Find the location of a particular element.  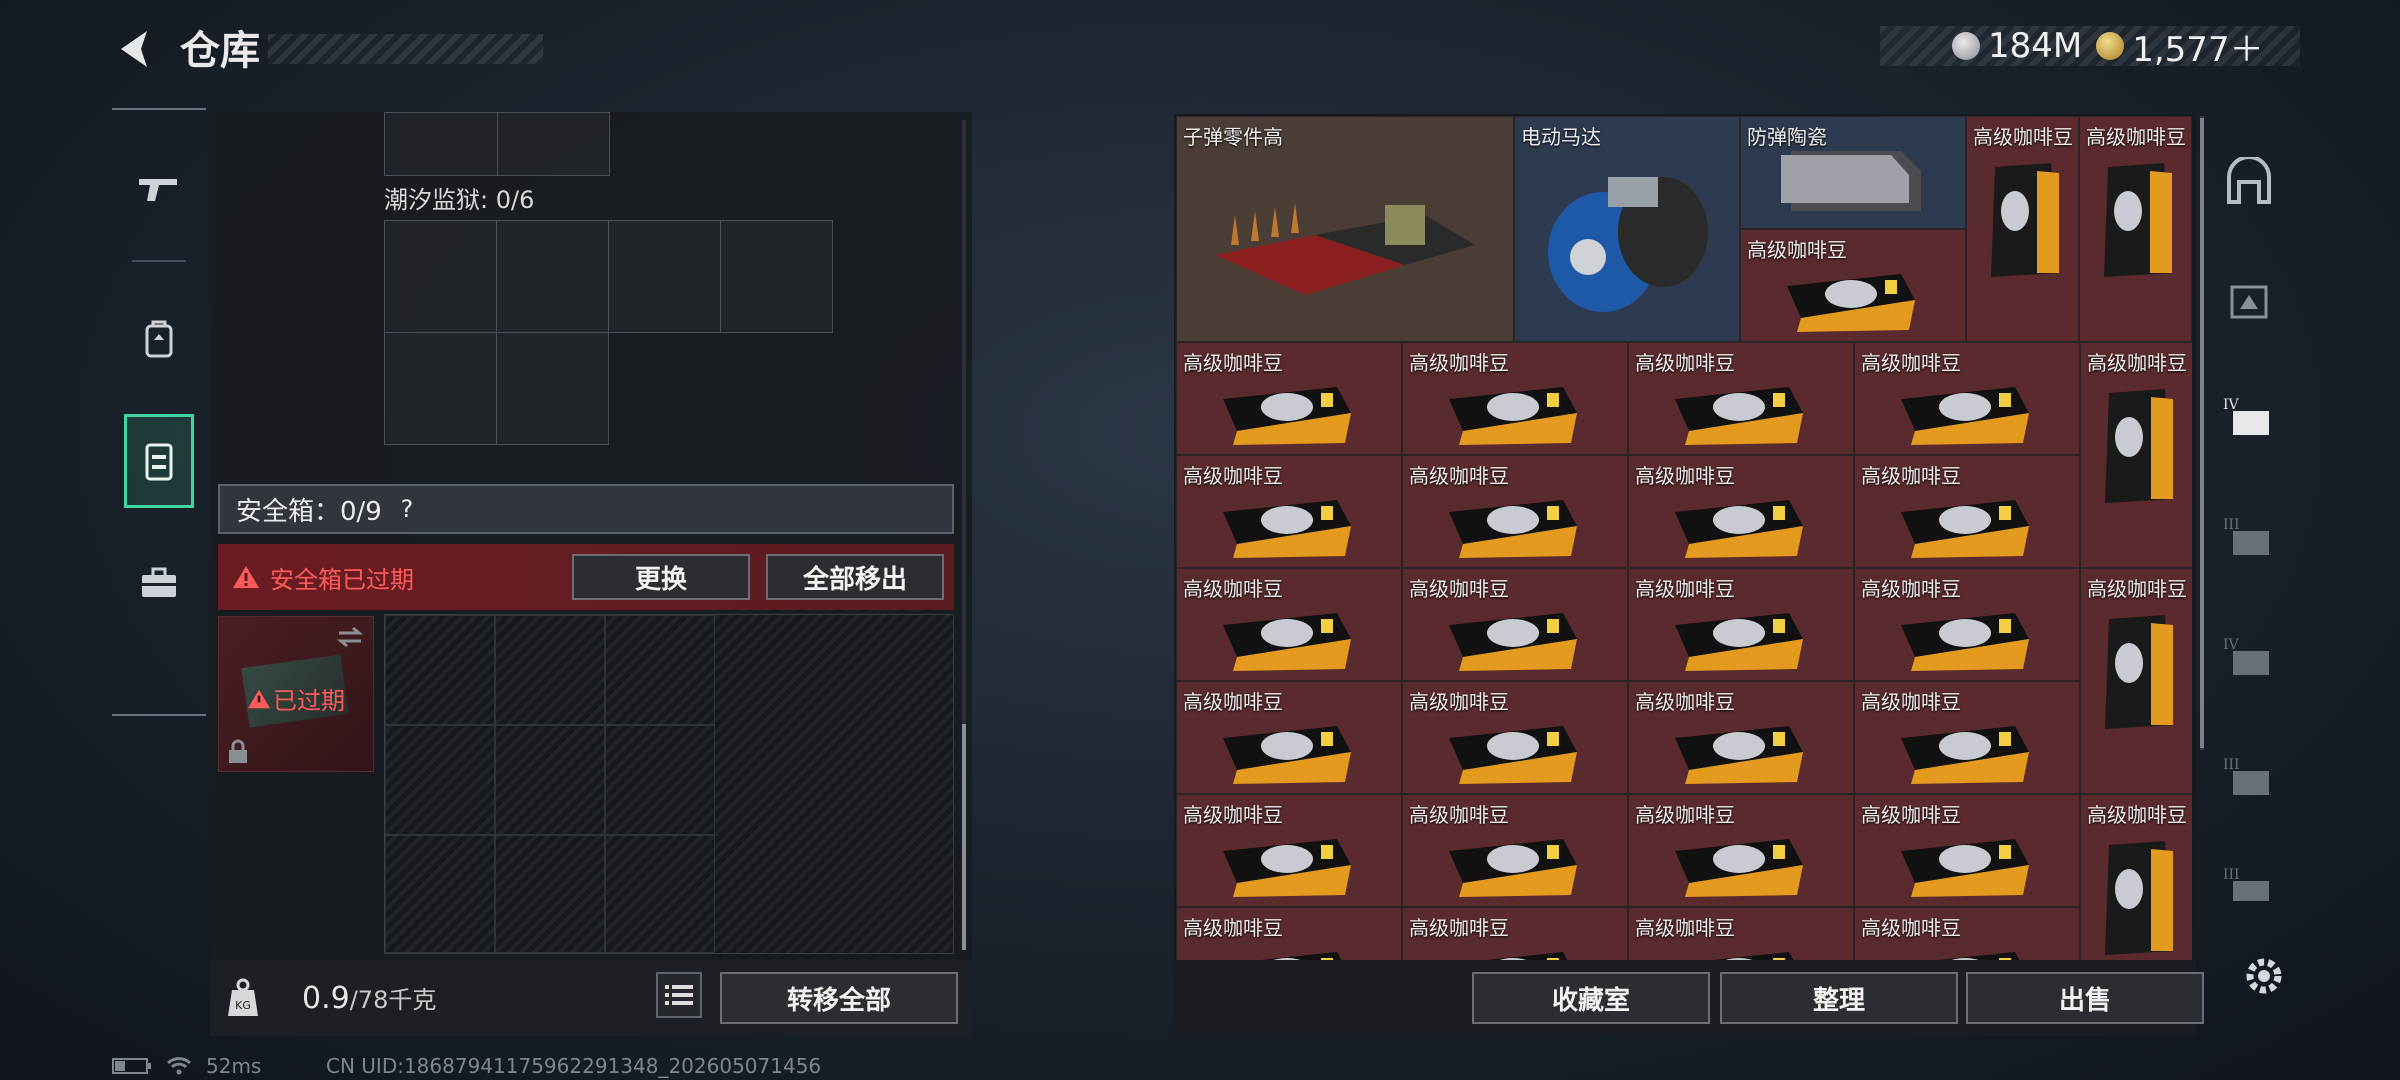

rail-weapons is located at coordinates (159, 188).